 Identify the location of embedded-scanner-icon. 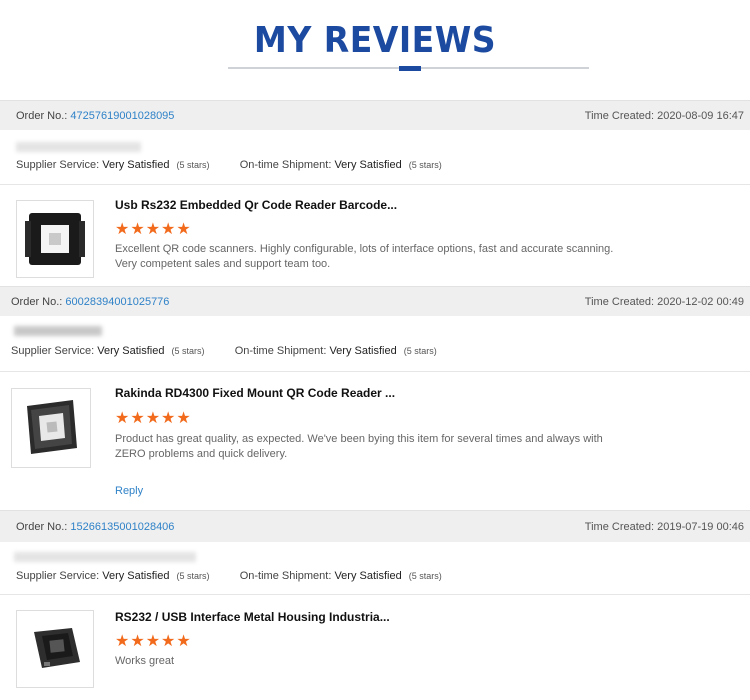
(55, 239).